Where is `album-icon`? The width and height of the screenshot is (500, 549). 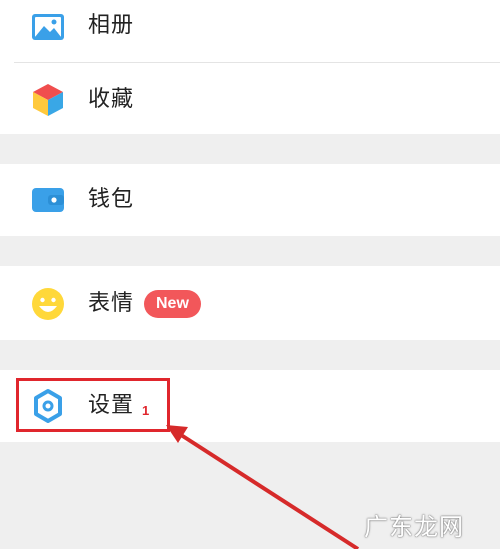 album-icon is located at coordinates (48, 27).